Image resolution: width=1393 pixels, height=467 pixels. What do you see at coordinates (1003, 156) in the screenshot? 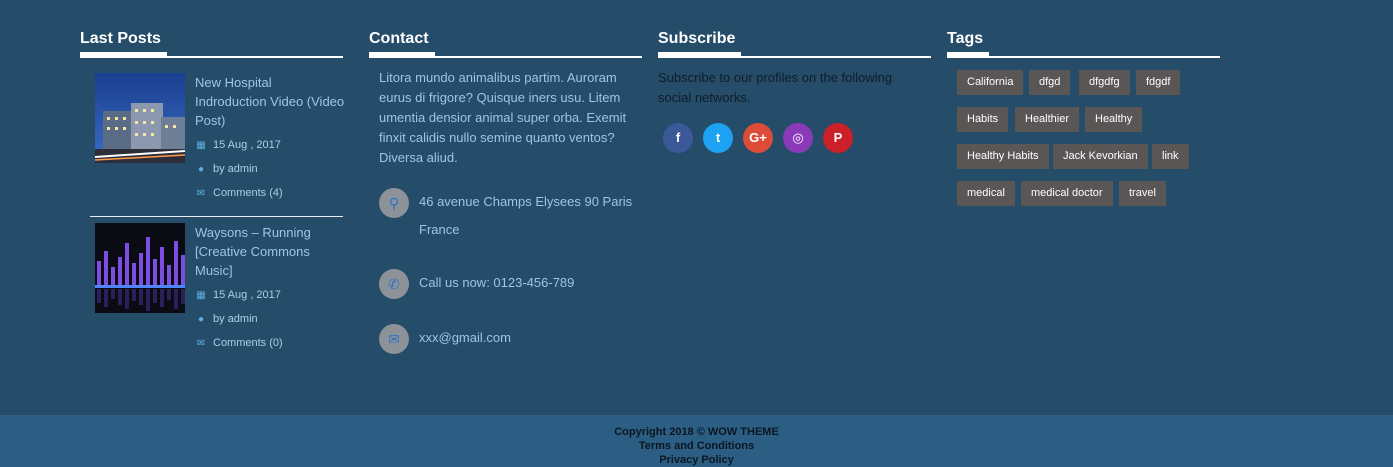
I see `tag-link: Healthy Habits` at bounding box center [1003, 156].